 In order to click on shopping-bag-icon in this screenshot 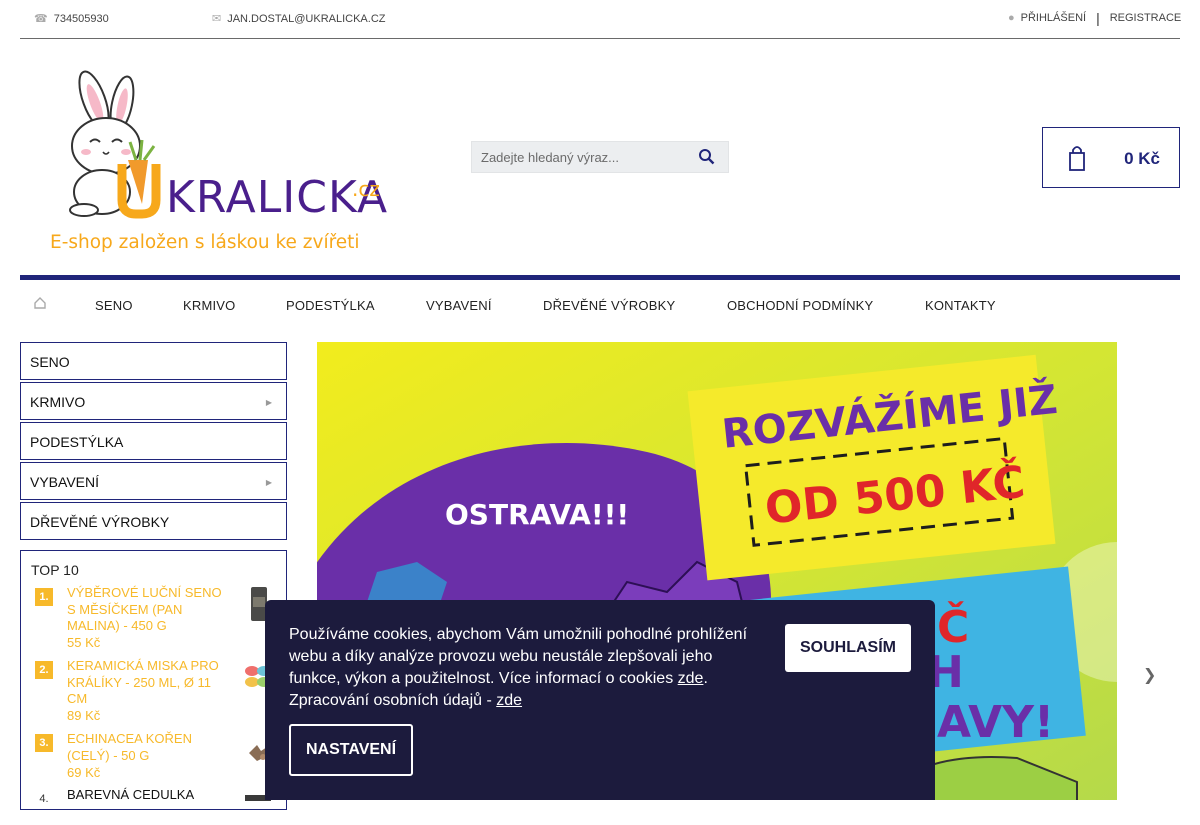, I will do `click(1077, 158)`.